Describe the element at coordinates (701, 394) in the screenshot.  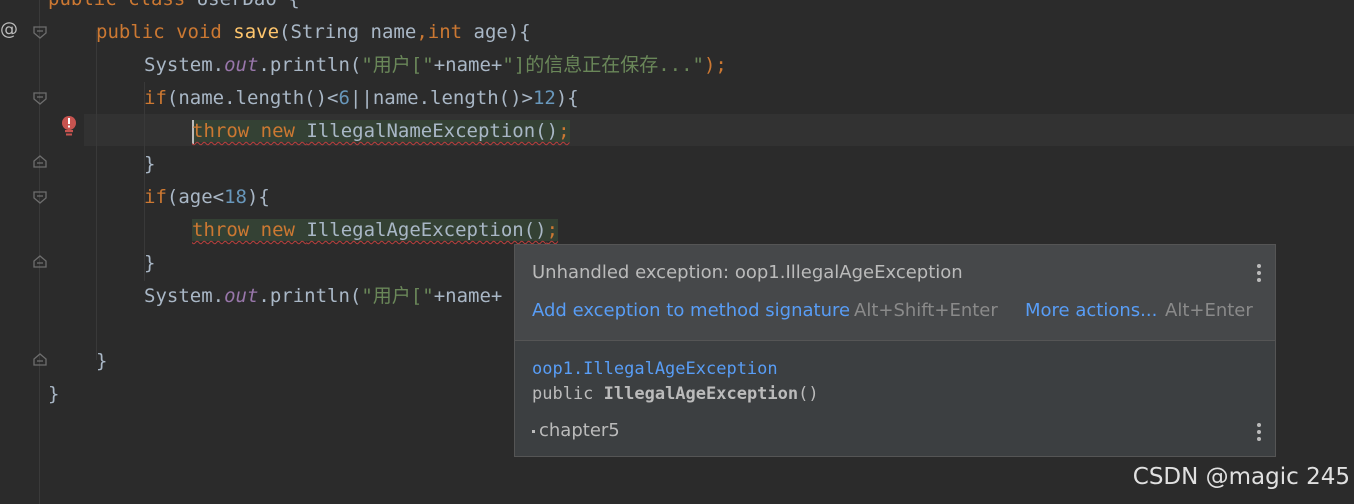
I see `signature-class-name: IllegalAgeException` at that location.